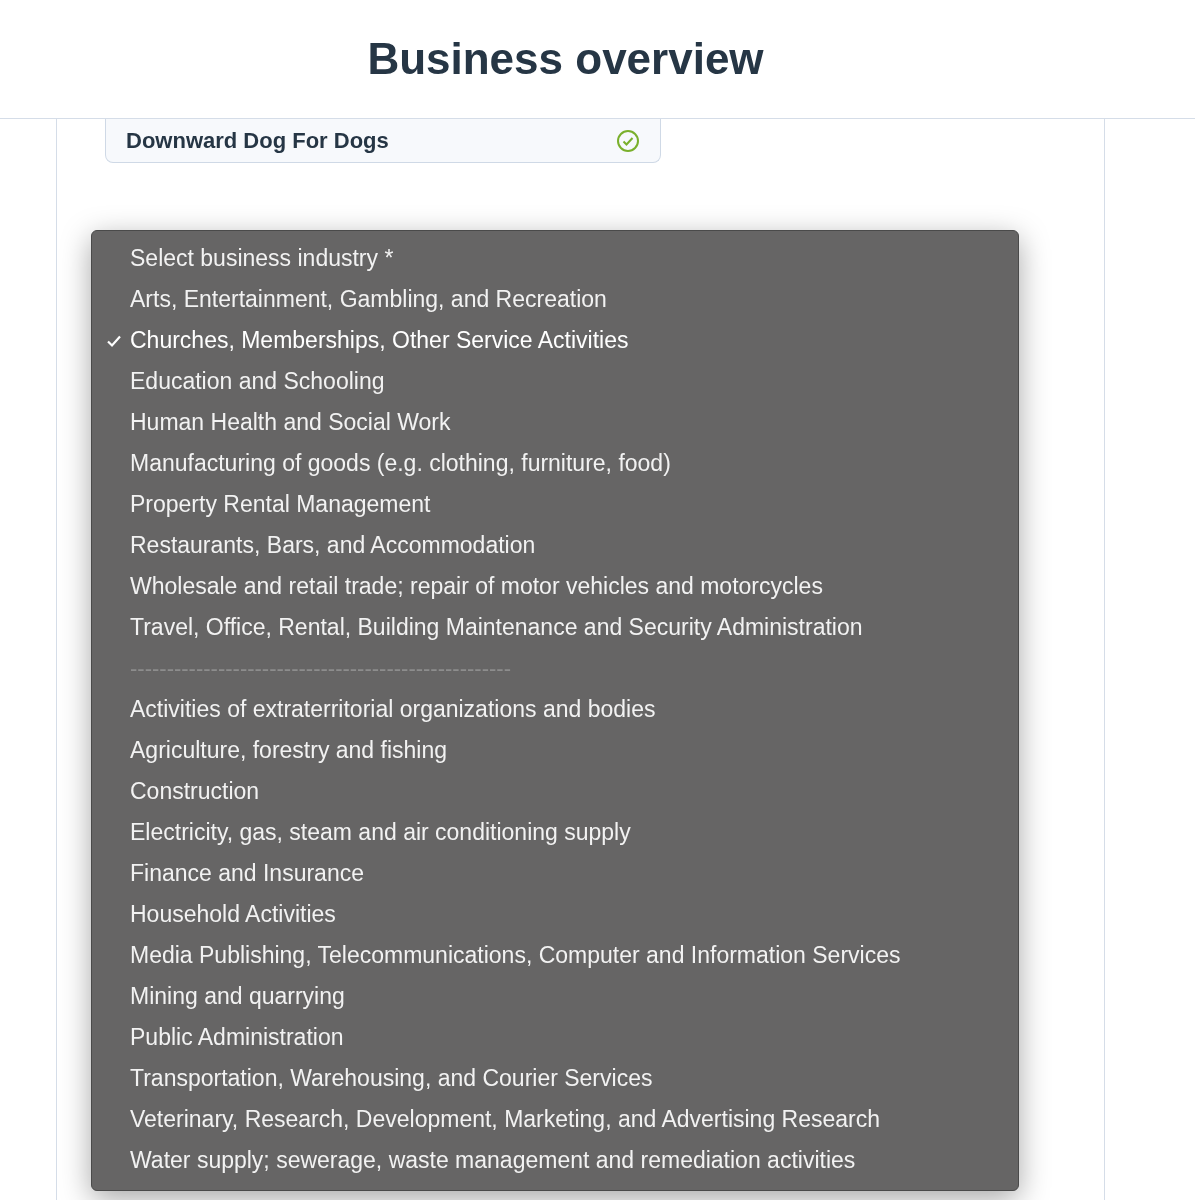 The image size is (1195, 1200). What do you see at coordinates (555, 381) in the screenshot?
I see `menu-option: Education and Schooling` at bounding box center [555, 381].